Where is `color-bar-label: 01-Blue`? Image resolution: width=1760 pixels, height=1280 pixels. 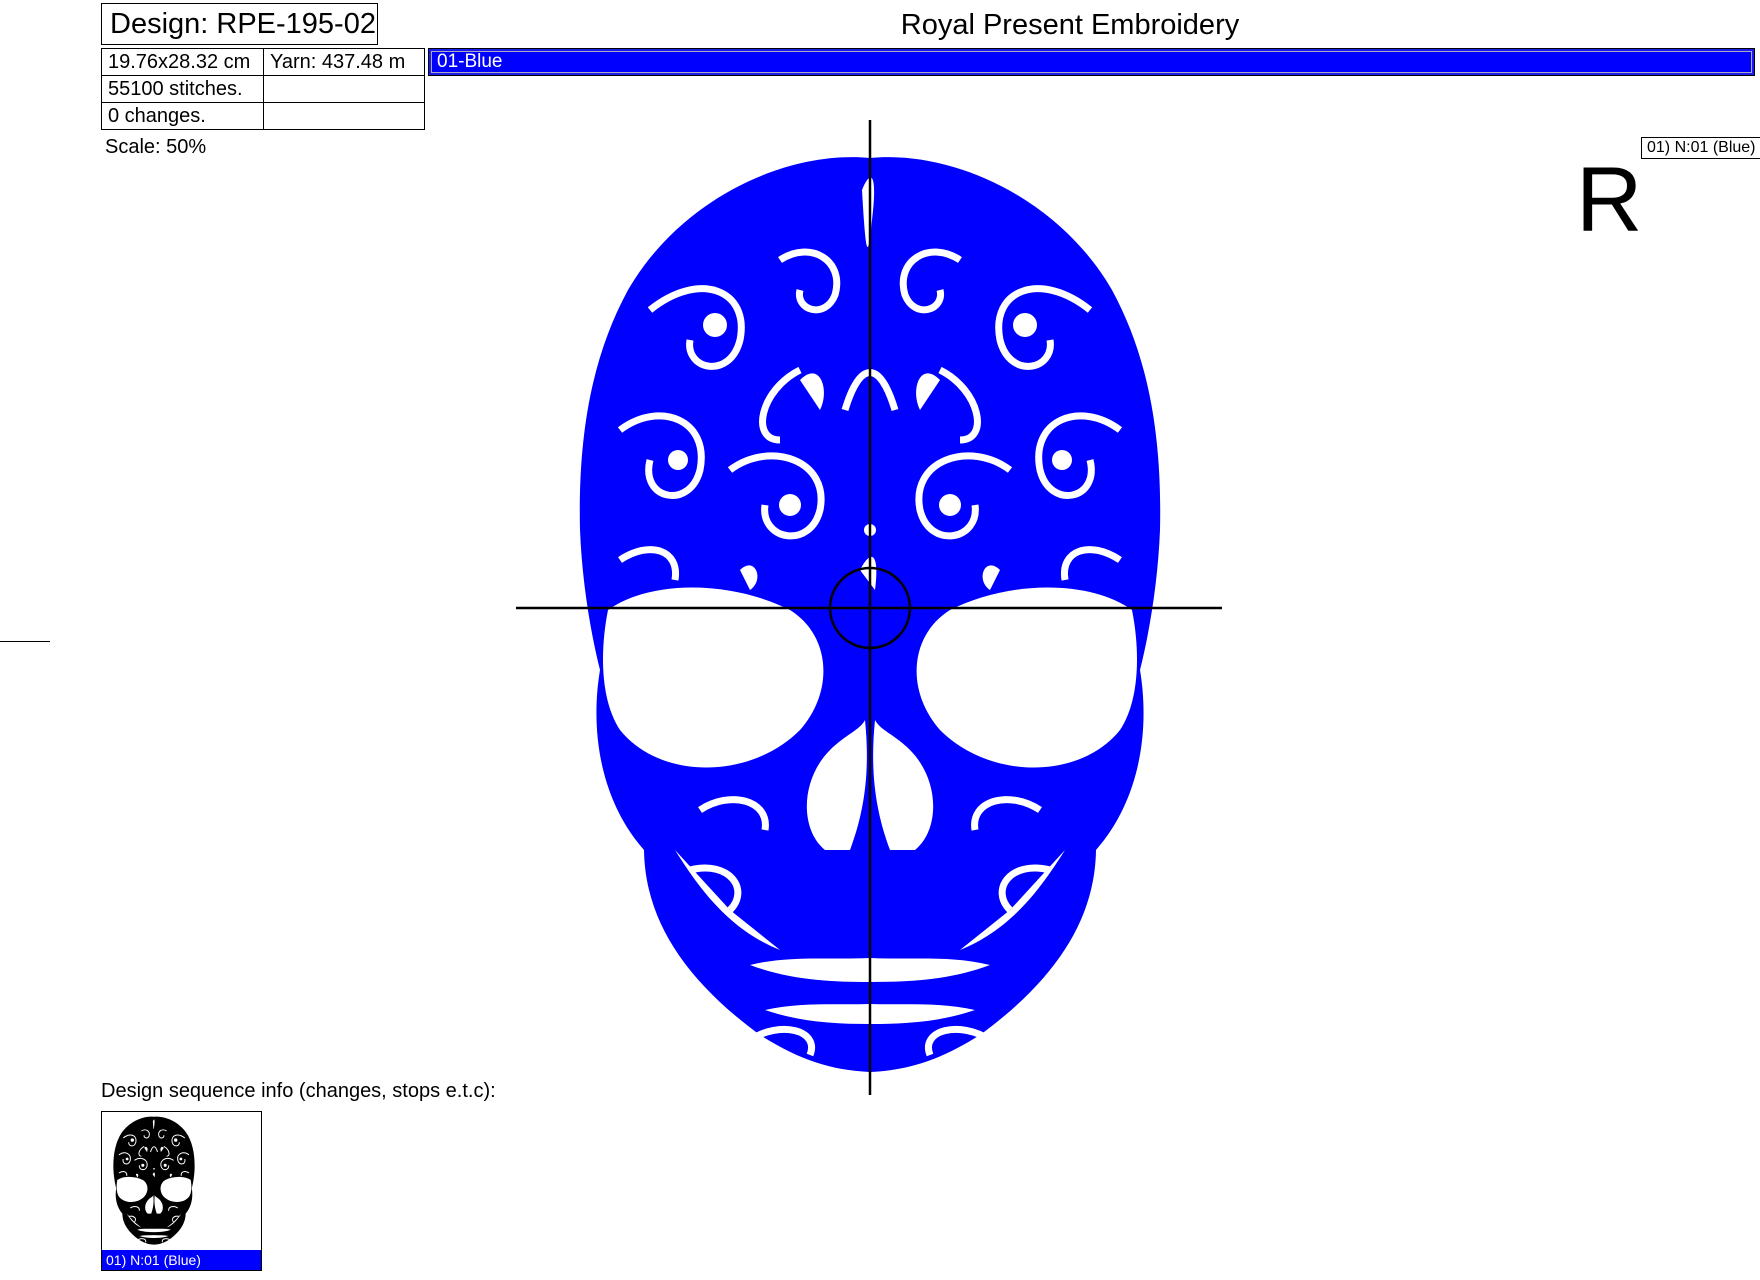 color-bar-label: 01-Blue is located at coordinates (1091, 62).